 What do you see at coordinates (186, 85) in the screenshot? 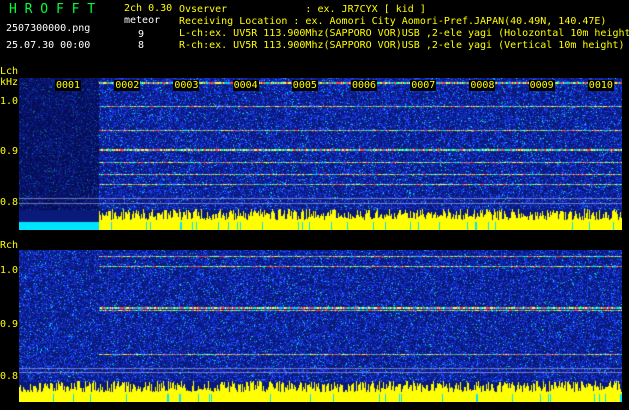
I see `minute-marker-0003: 0003` at bounding box center [186, 85].